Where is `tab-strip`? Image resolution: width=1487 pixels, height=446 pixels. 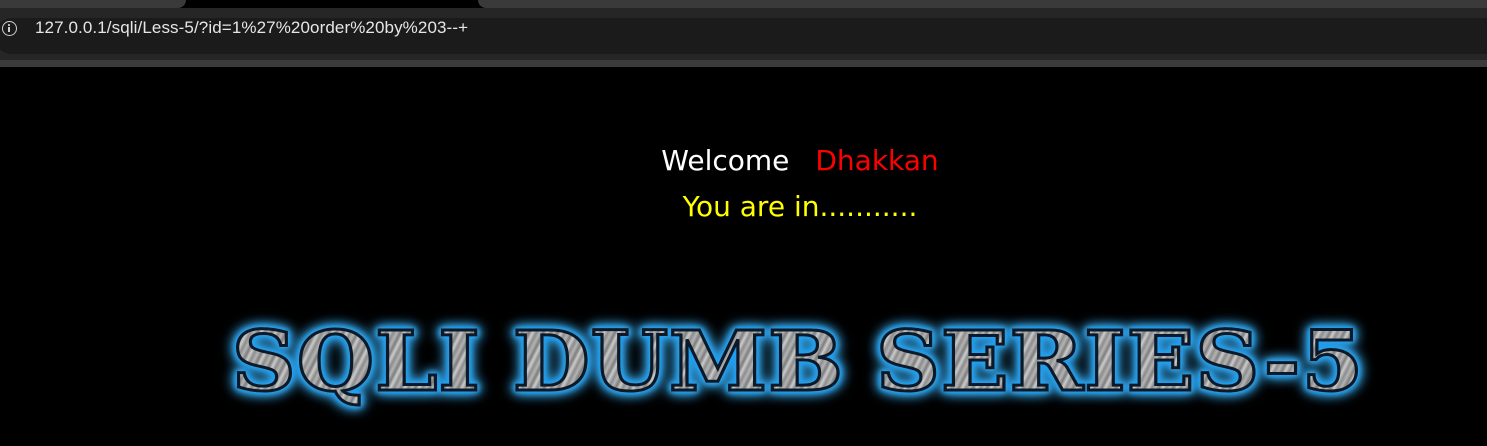
tab-strip is located at coordinates (743, 4).